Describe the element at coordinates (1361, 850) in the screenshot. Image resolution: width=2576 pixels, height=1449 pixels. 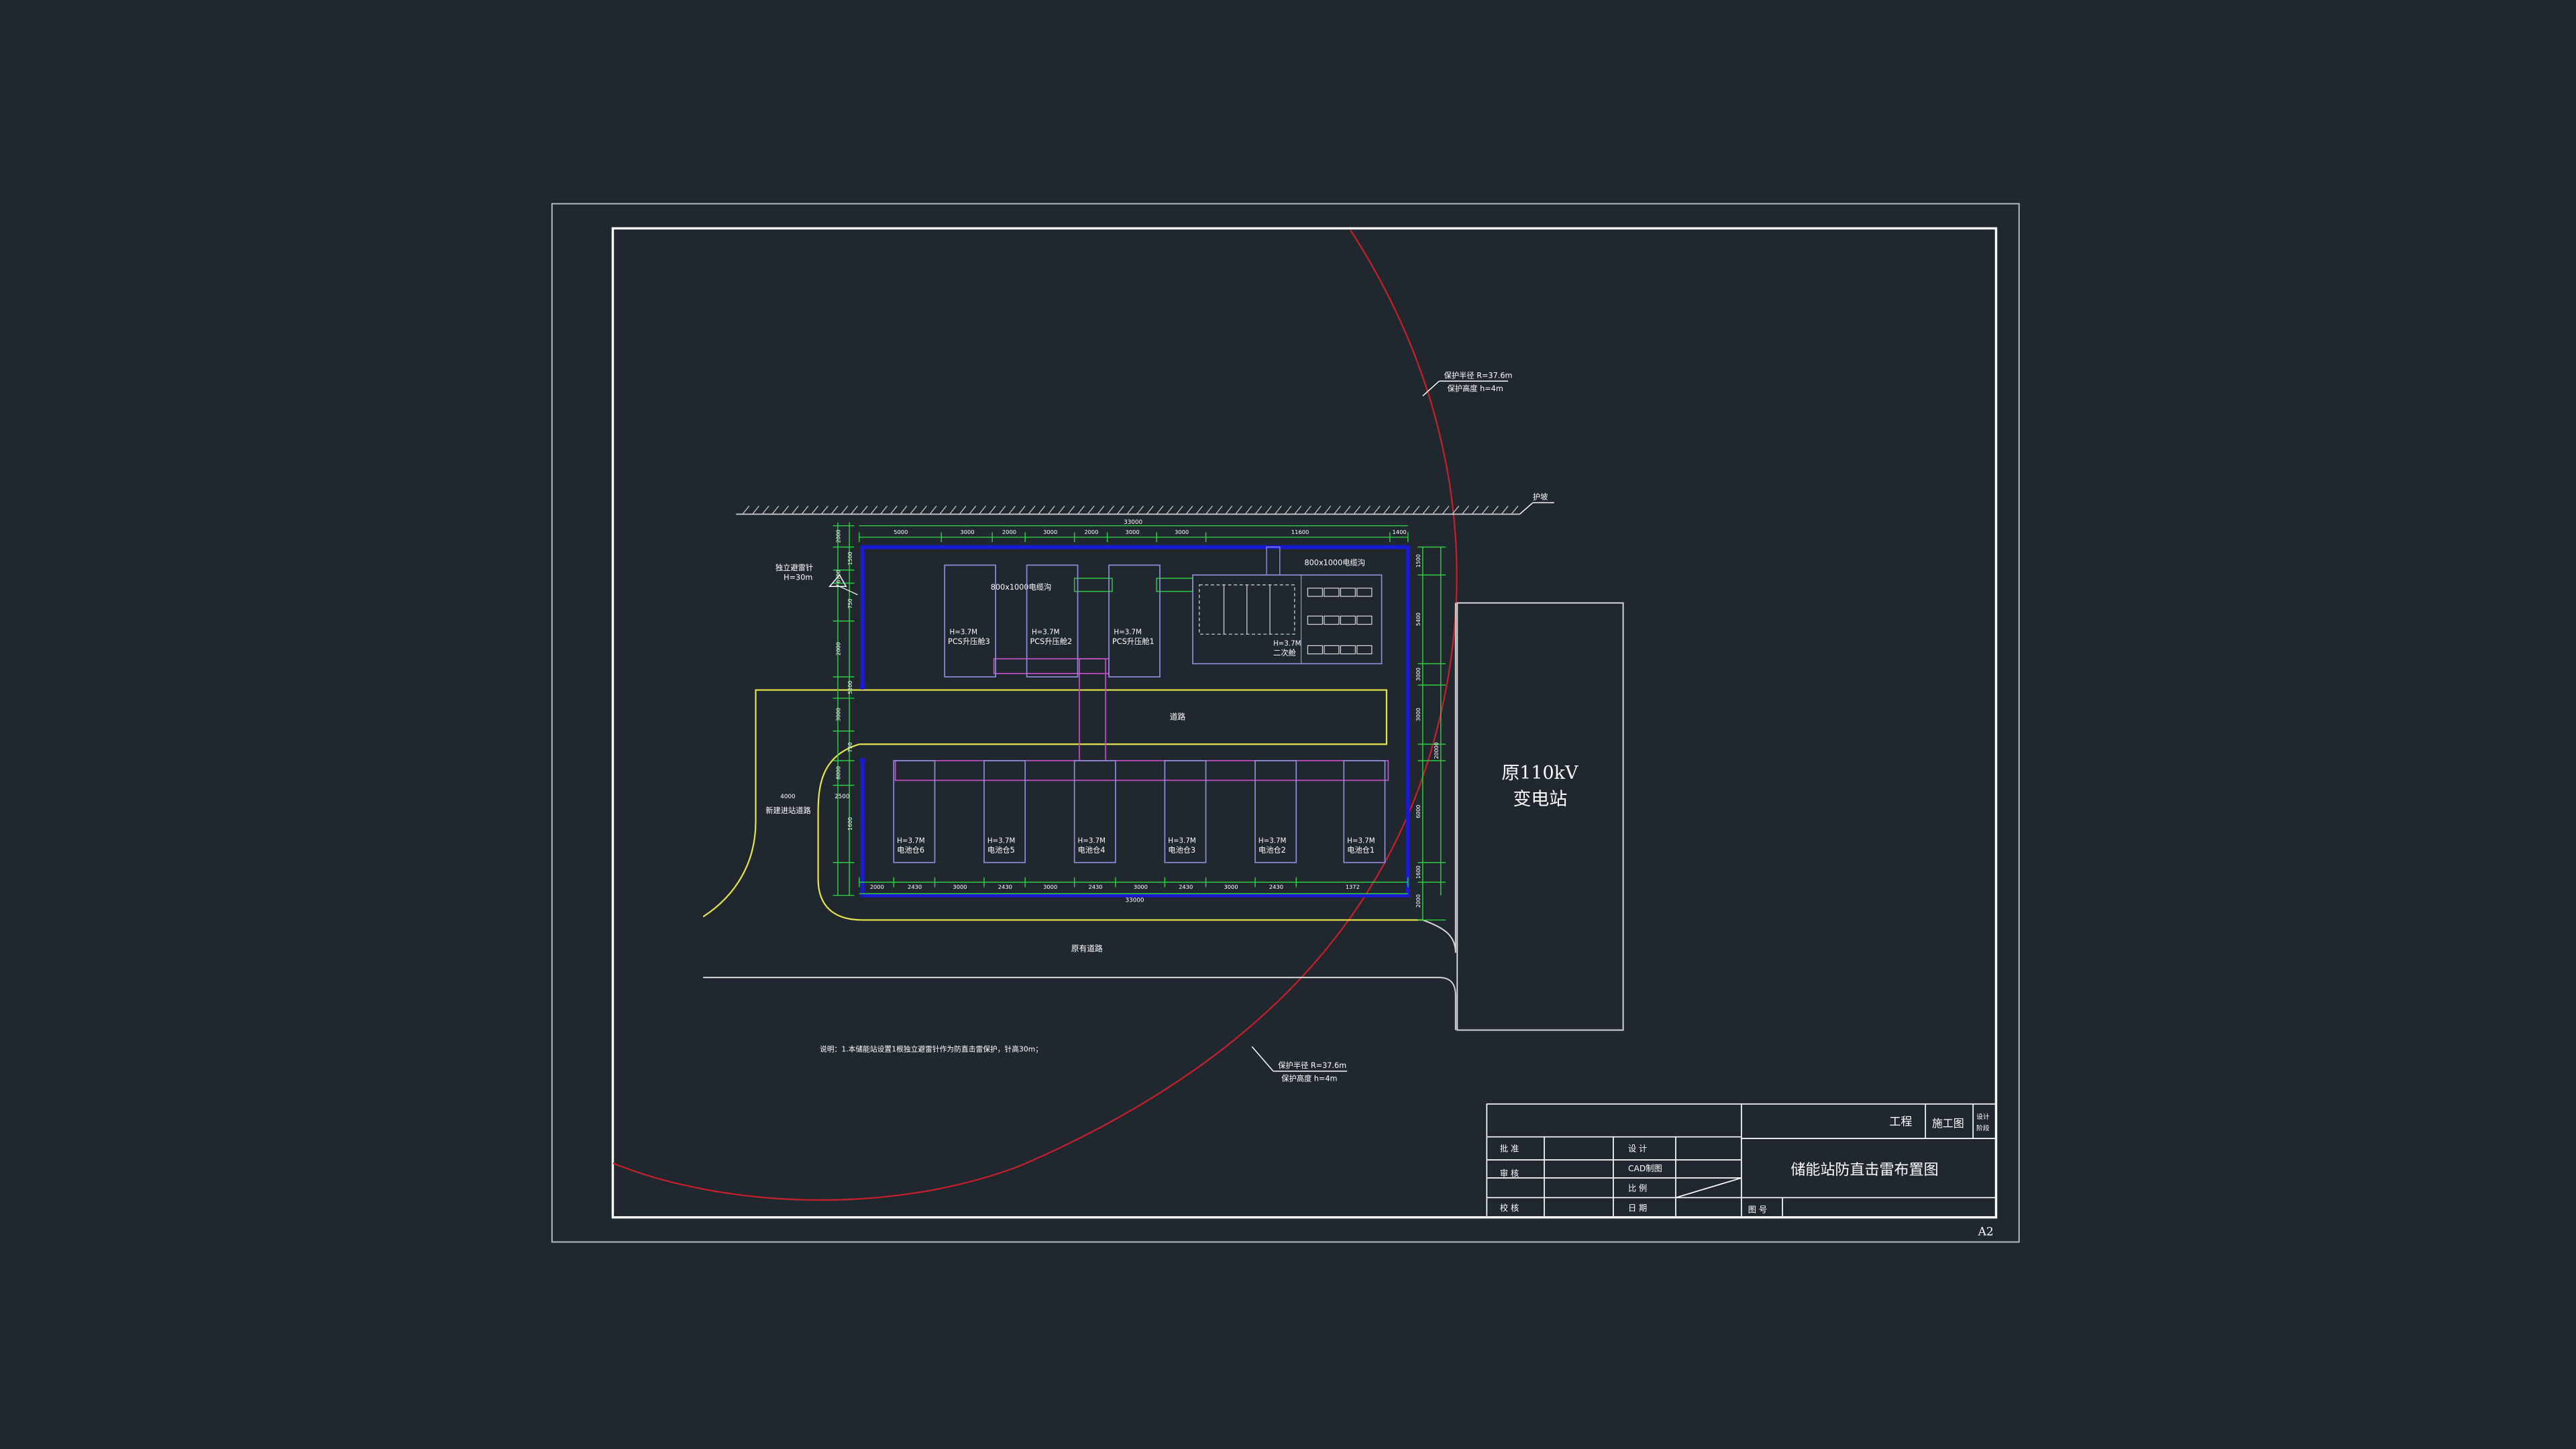
I see `battery-cabin-label: 电池仓1` at that location.